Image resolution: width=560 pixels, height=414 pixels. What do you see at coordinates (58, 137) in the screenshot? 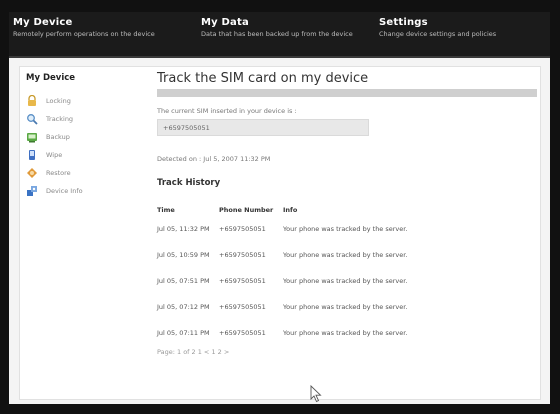
I see `sidebar-item-label: Backup` at bounding box center [58, 137].